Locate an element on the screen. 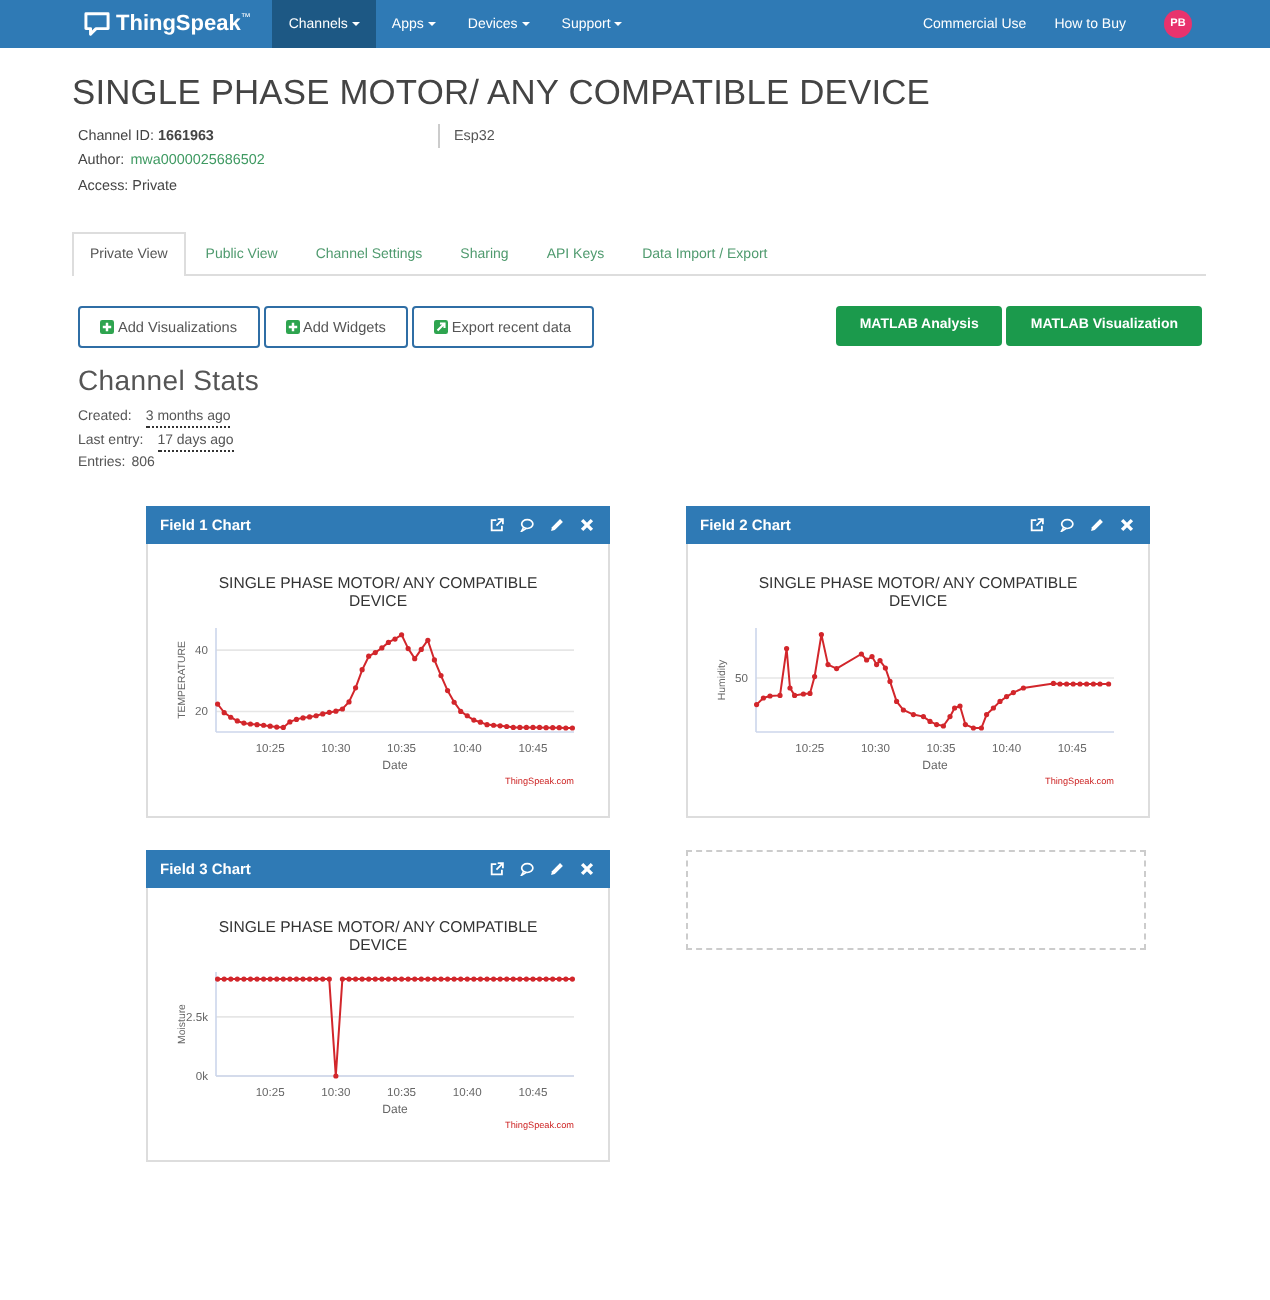 Image resolution: width=1270 pixels, height=1300 pixels. speech-bubble-icon is located at coordinates (97, 24).